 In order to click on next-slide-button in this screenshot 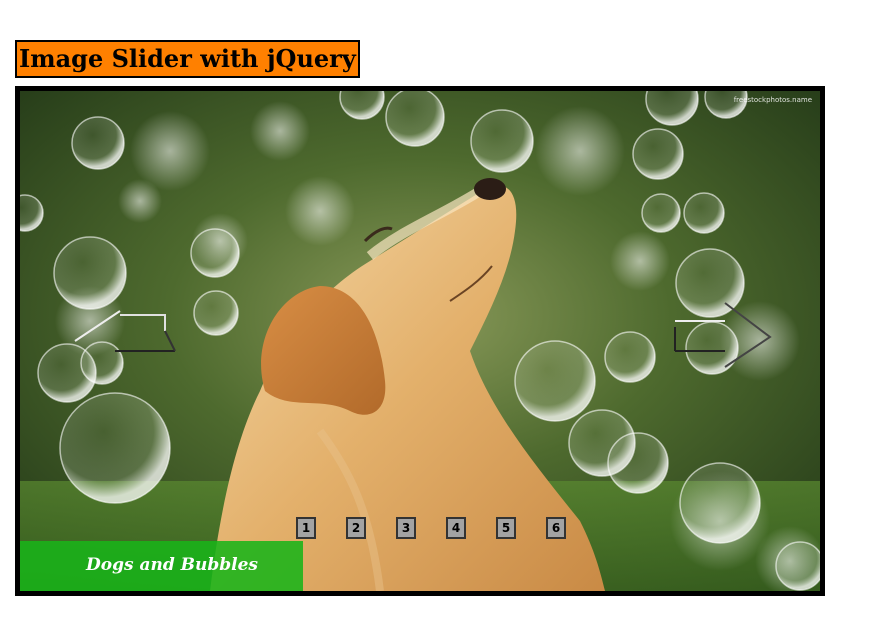, I will do `click(720, 332)`.